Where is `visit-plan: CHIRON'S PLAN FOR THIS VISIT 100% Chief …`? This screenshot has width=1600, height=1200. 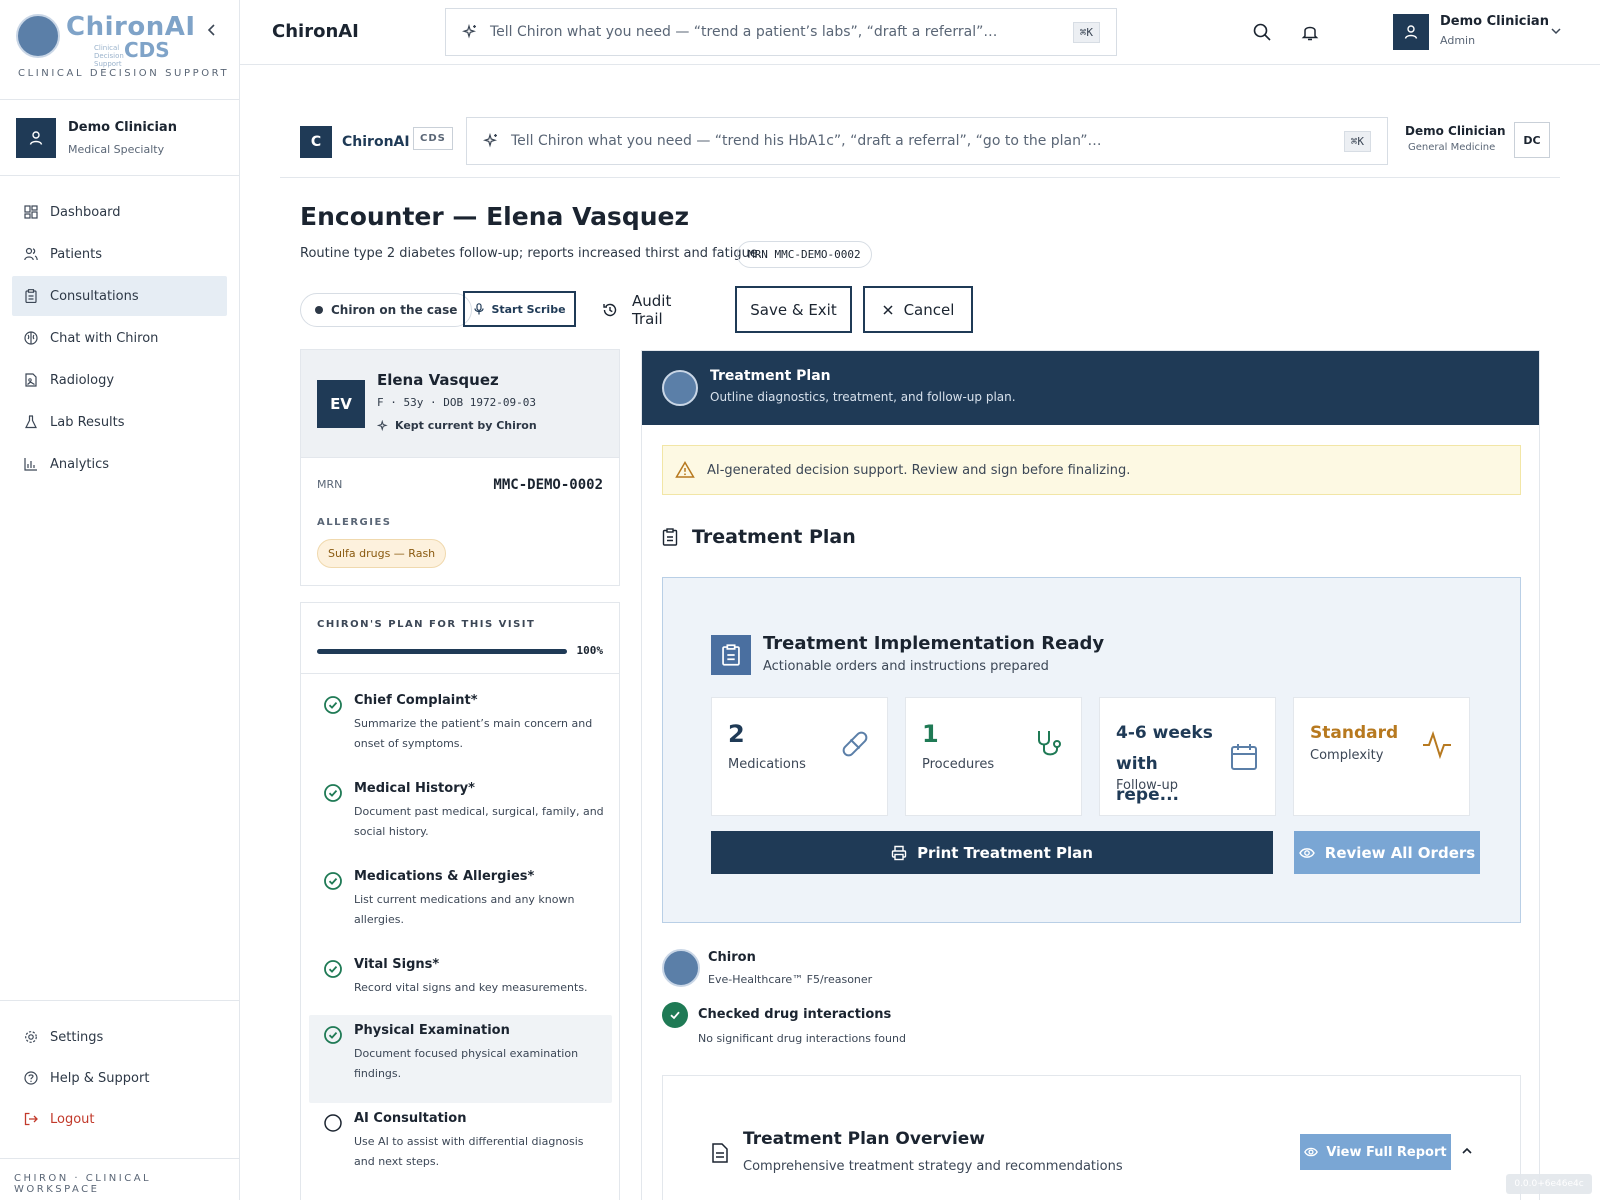
visit-plan: CHIRON'S PLAN FOR THIS VISIT 100% Chief … is located at coordinates (460, 901).